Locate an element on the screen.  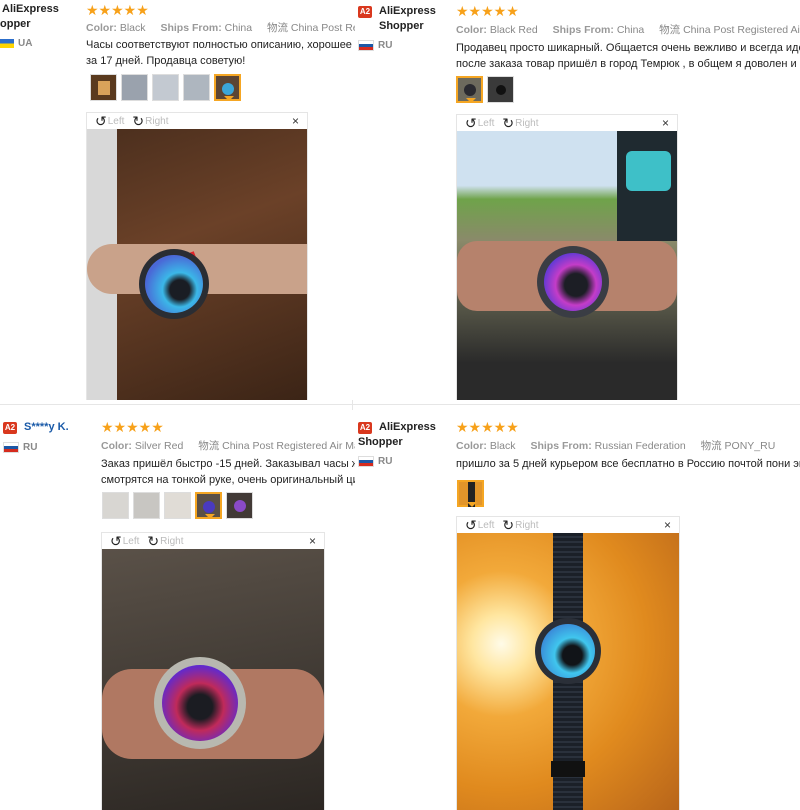
ships-value: Russian Federation is located at coordinates (640, 446).